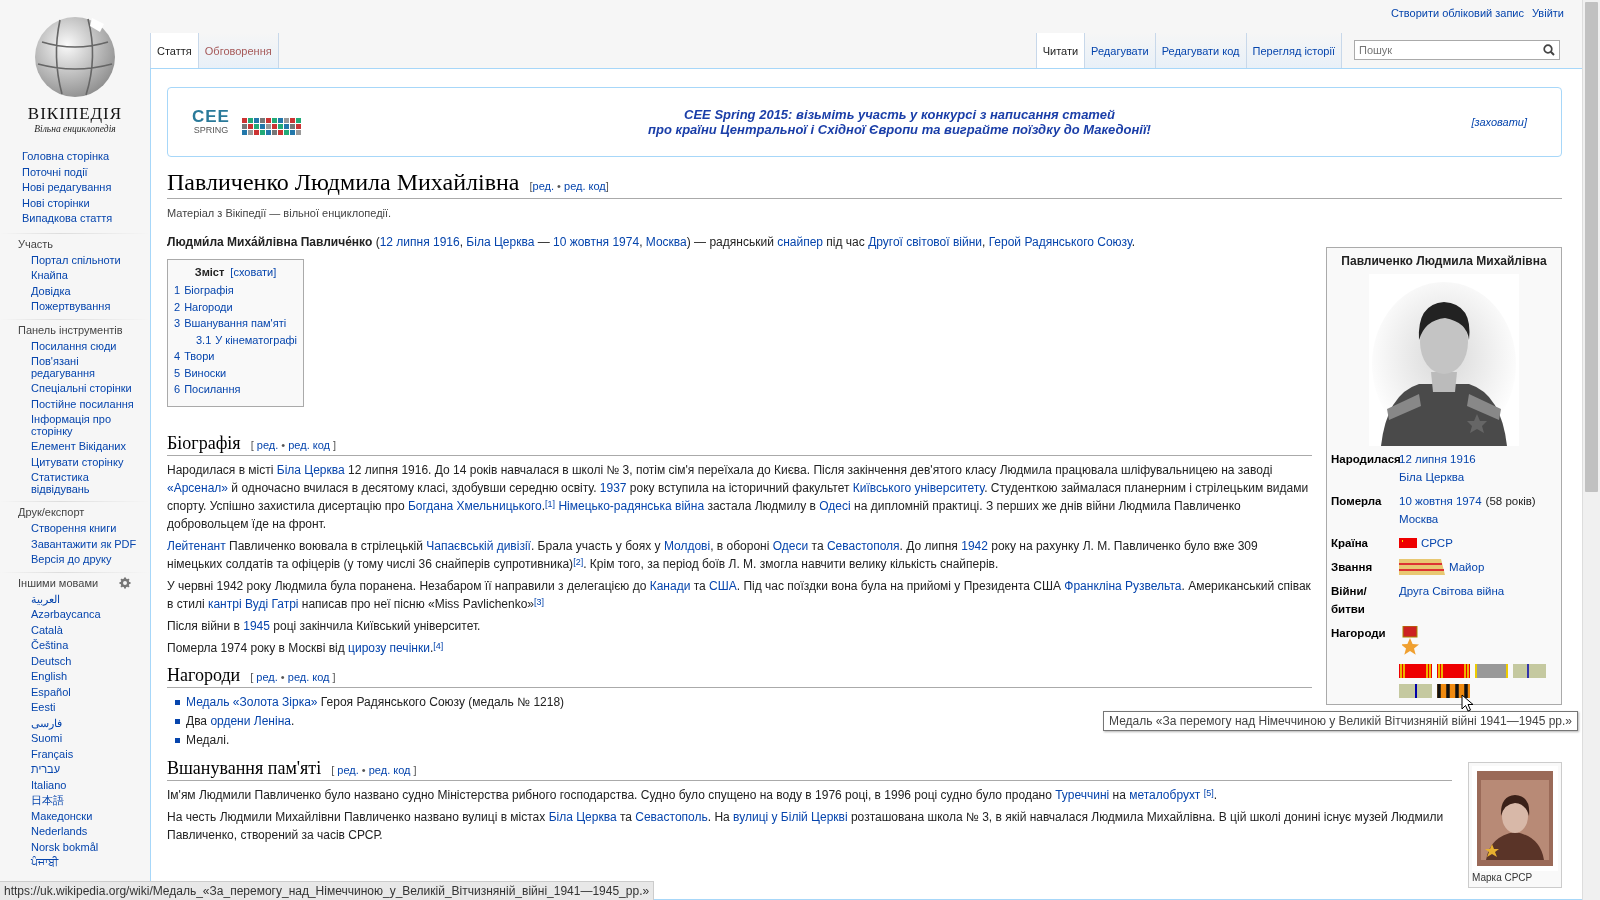 The image size is (1600, 900). I want to click on tab: Обговорення, so click(238, 50).